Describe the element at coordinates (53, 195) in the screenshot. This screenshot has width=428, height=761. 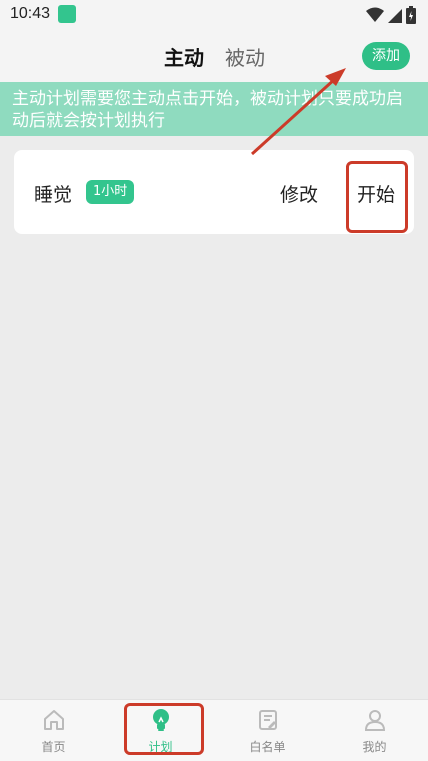
I see `plan-title: 睡觉` at that location.